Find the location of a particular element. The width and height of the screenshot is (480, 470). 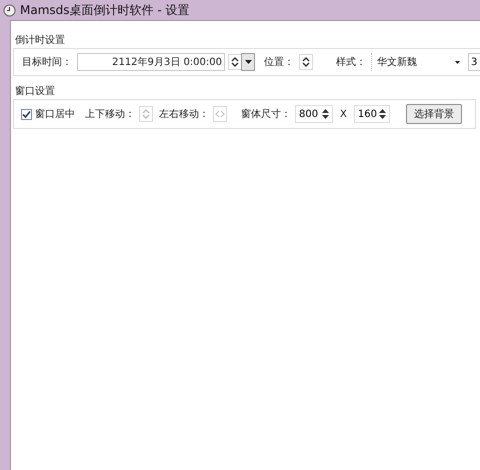

dropdown-button is located at coordinates (248, 62).